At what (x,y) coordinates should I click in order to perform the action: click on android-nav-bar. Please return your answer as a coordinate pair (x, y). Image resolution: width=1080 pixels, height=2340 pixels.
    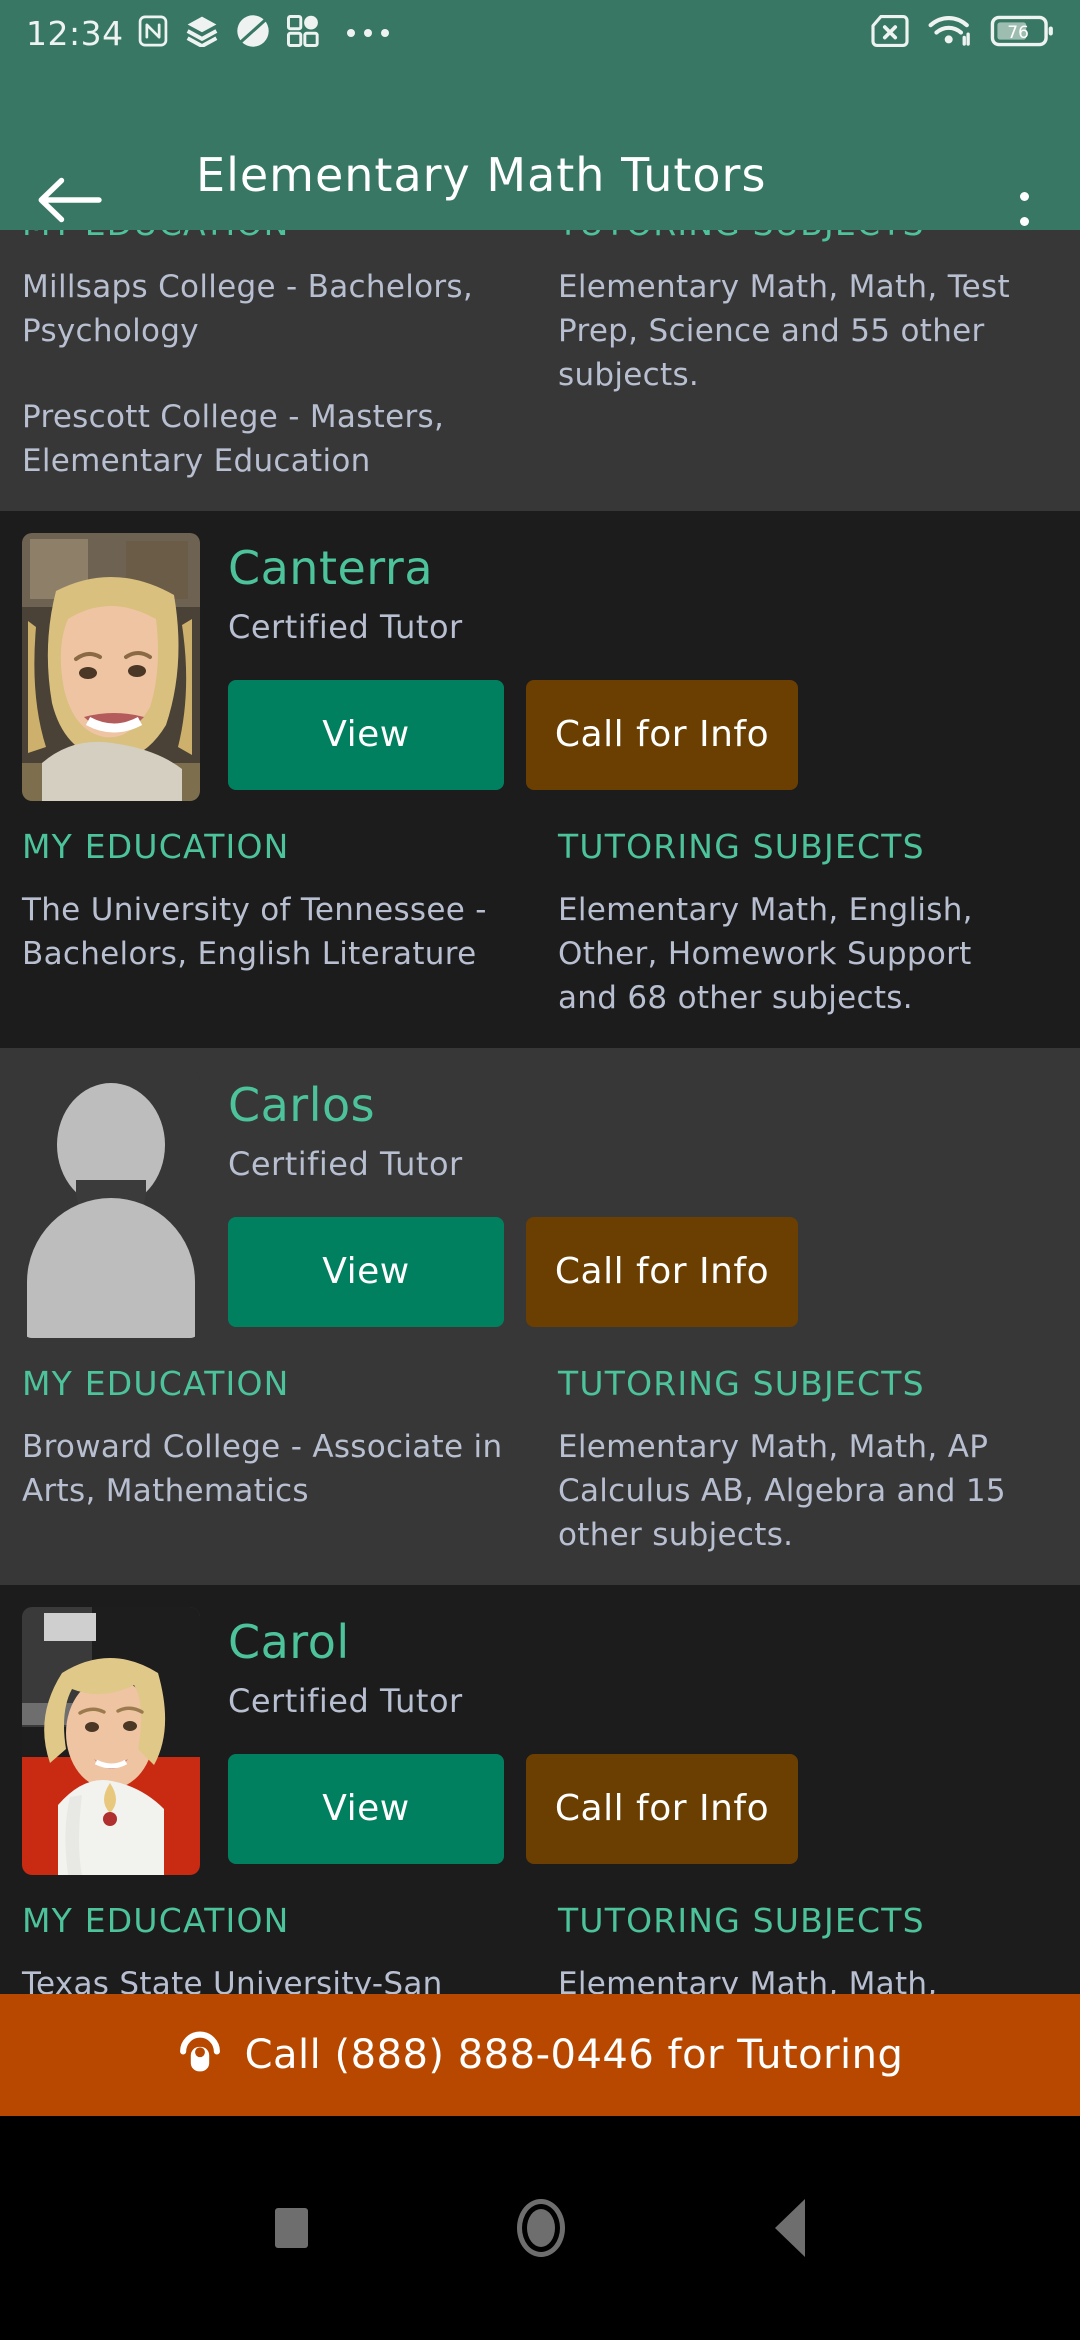
    Looking at the image, I should click on (540, 2228).